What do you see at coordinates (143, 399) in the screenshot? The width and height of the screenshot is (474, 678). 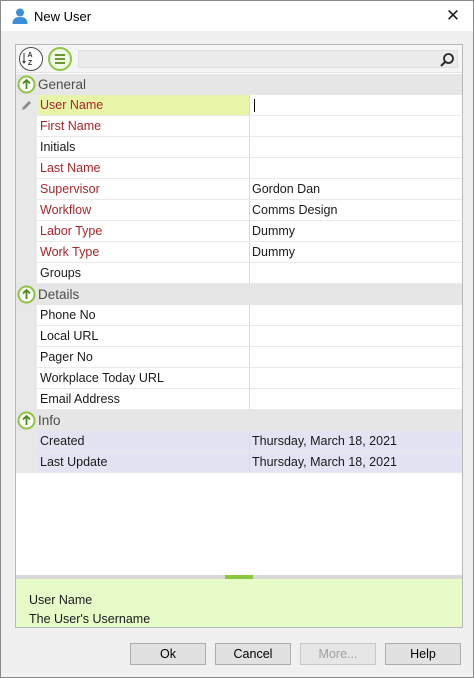 I see `property-name: Email Address` at bounding box center [143, 399].